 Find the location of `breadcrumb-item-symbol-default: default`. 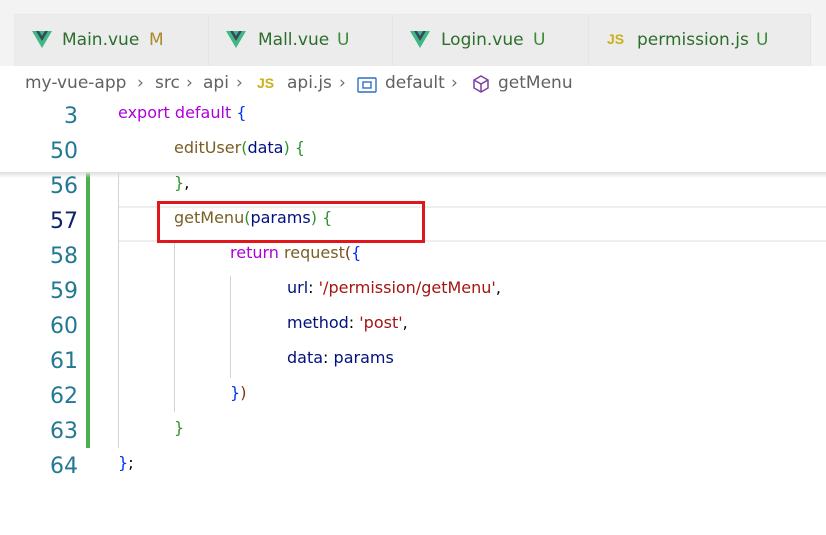

breadcrumb-item-symbol-default: default is located at coordinates (415, 83).